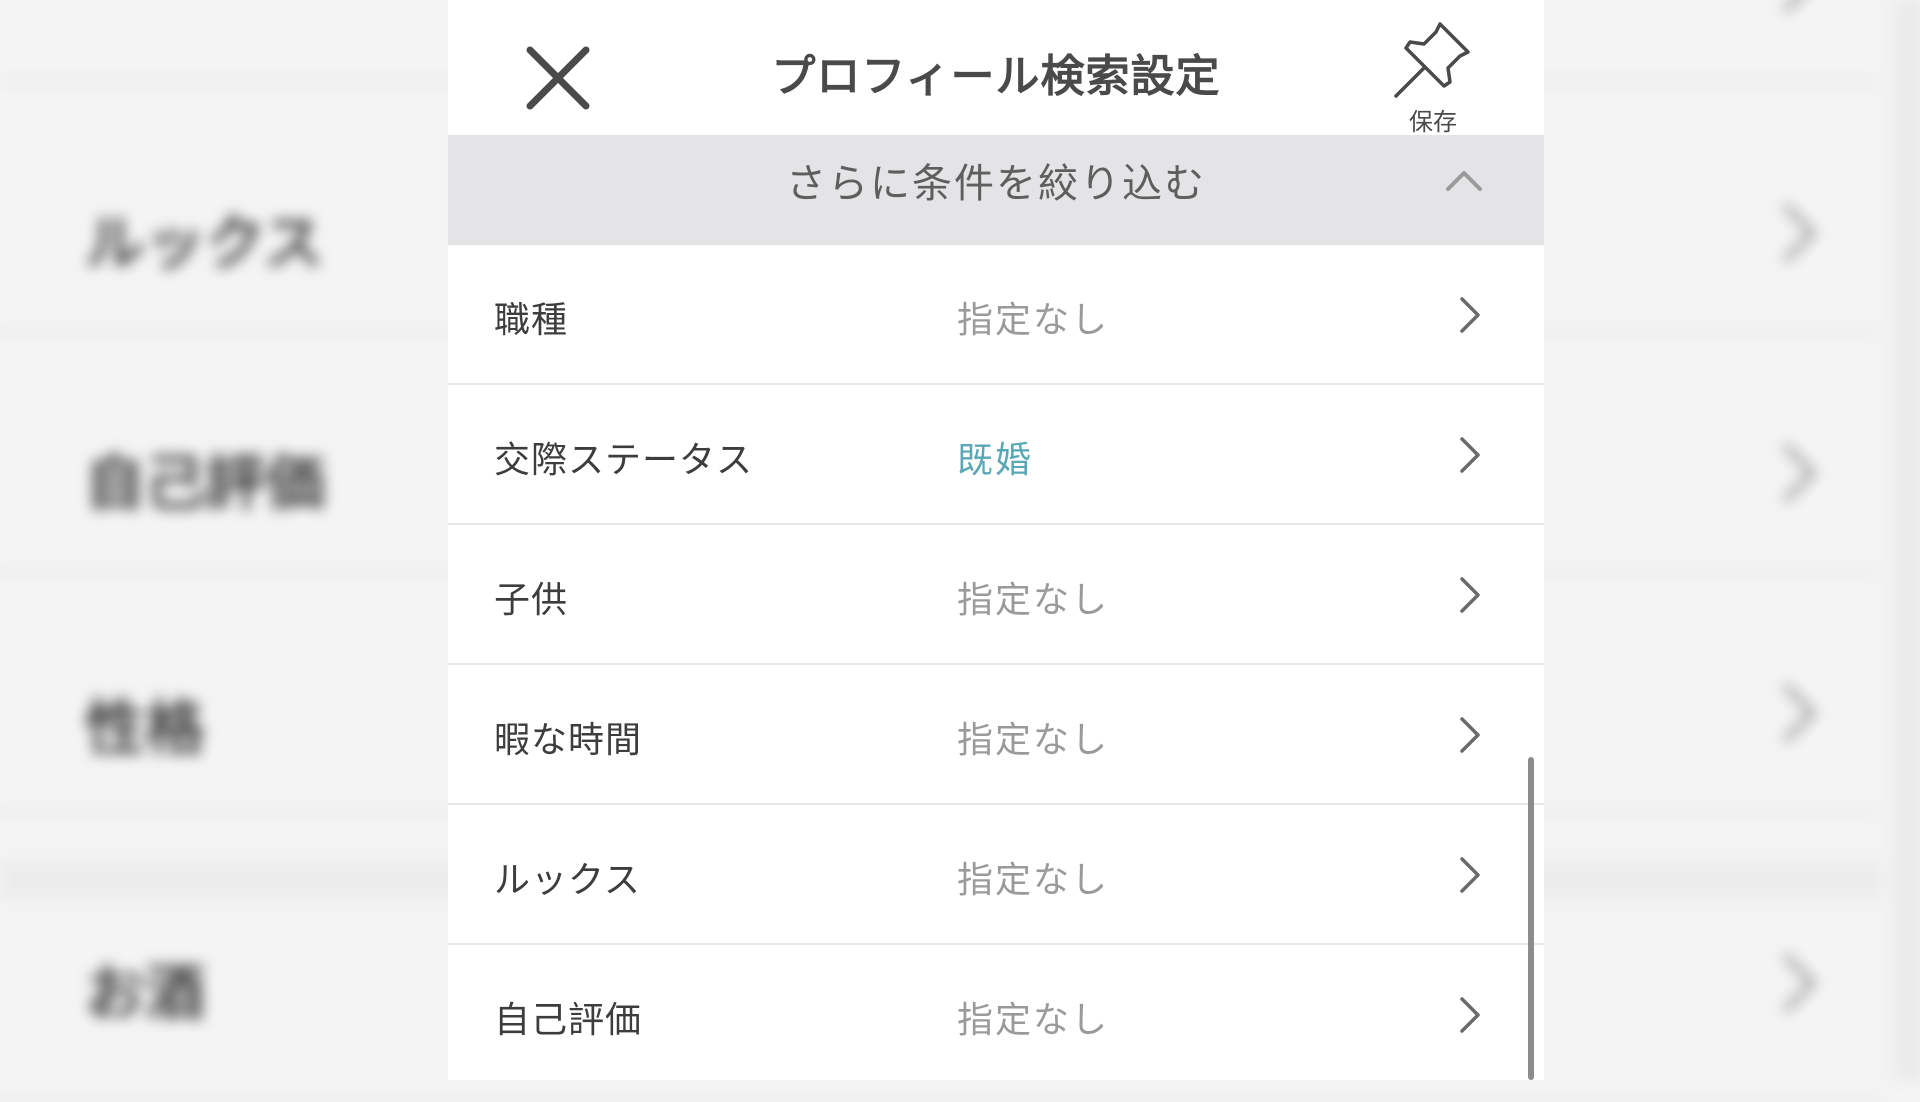 The width and height of the screenshot is (1920, 1102). I want to click on filter-row-free-time: 暇な時間 指定なし, so click(996, 735).